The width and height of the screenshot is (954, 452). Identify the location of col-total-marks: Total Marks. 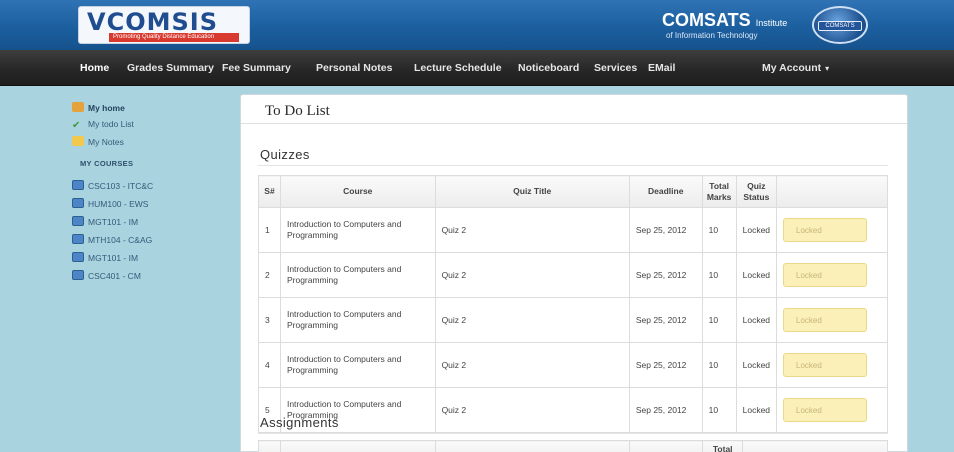
(719, 191).